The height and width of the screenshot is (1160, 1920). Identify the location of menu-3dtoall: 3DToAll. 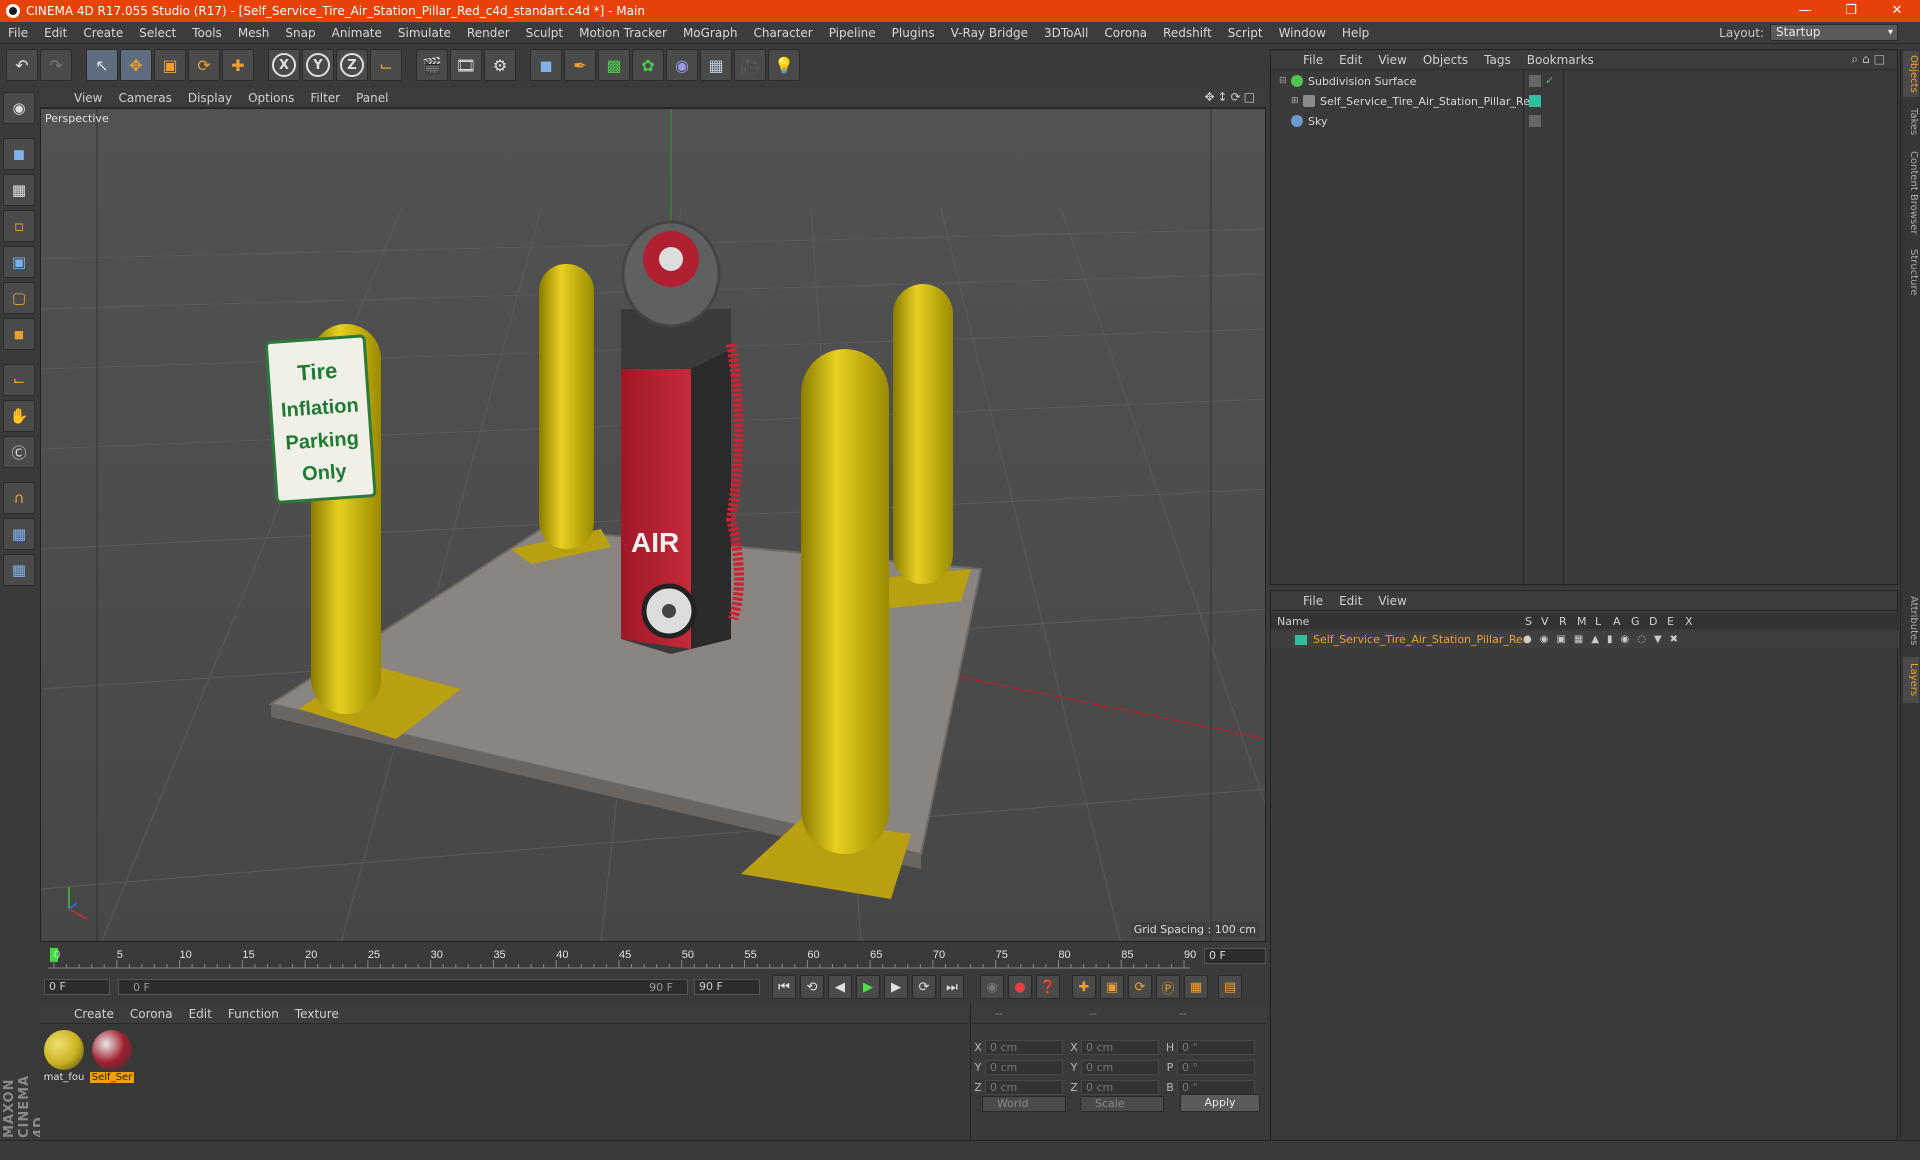
(1066, 33).